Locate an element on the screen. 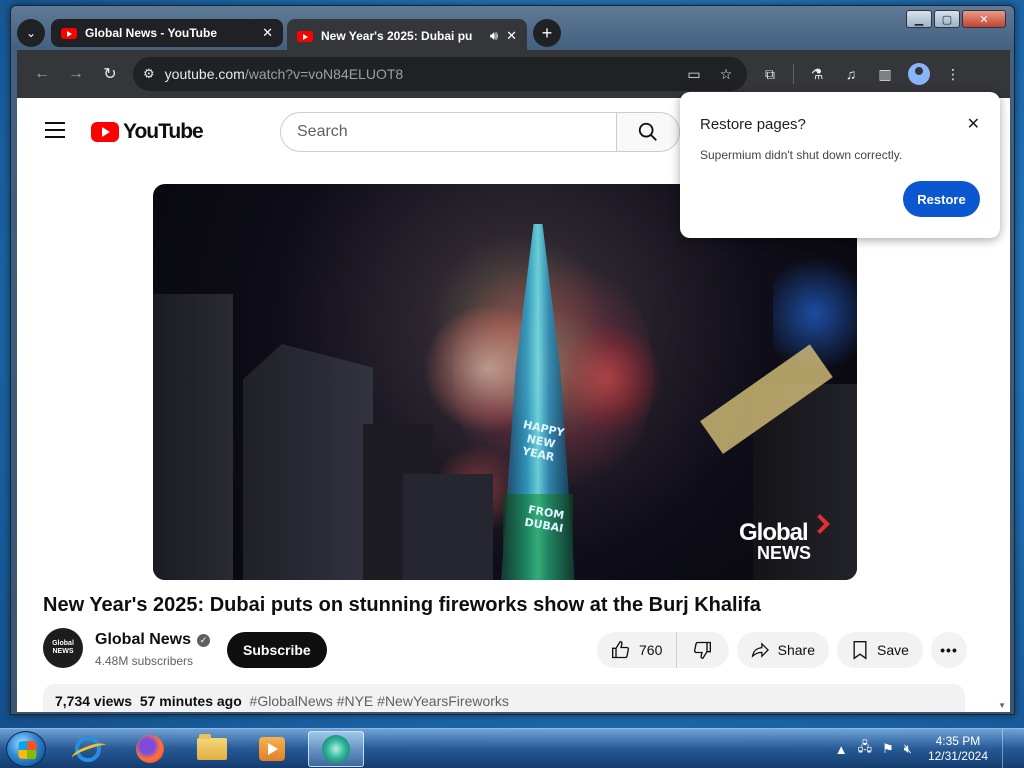 The image size is (1024, 768). url-text: youtube.com/watch?v=voN84ELUOT8 is located at coordinates (419, 74).